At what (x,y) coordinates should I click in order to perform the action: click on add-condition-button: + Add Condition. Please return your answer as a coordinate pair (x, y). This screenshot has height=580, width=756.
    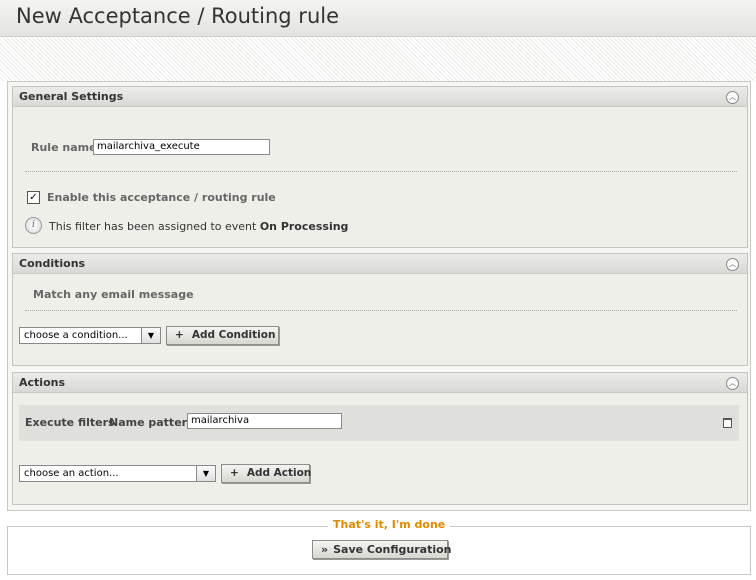
    Looking at the image, I should click on (222, 335).